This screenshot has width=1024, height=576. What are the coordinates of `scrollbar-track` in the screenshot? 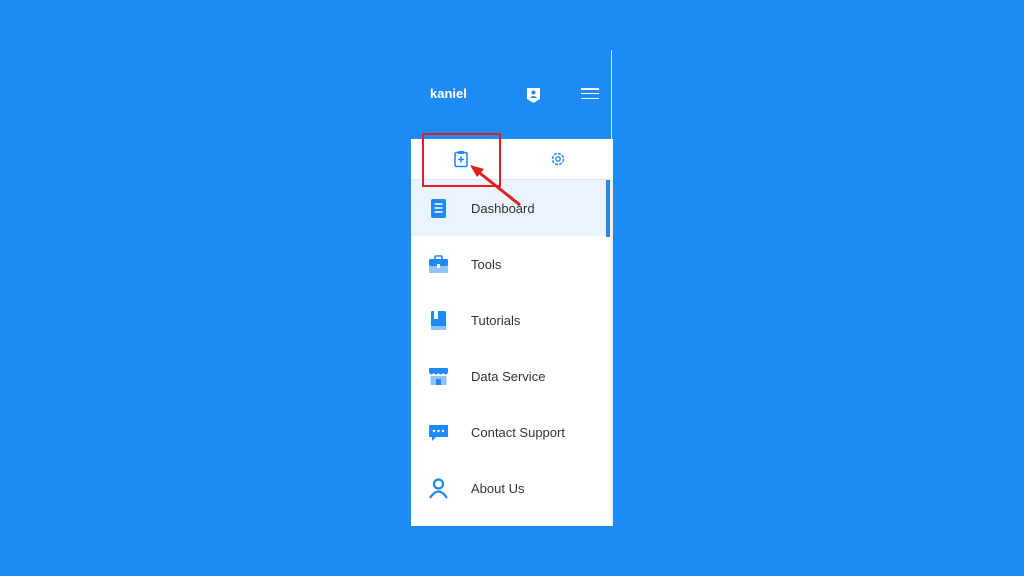 It's located at (612, 353).